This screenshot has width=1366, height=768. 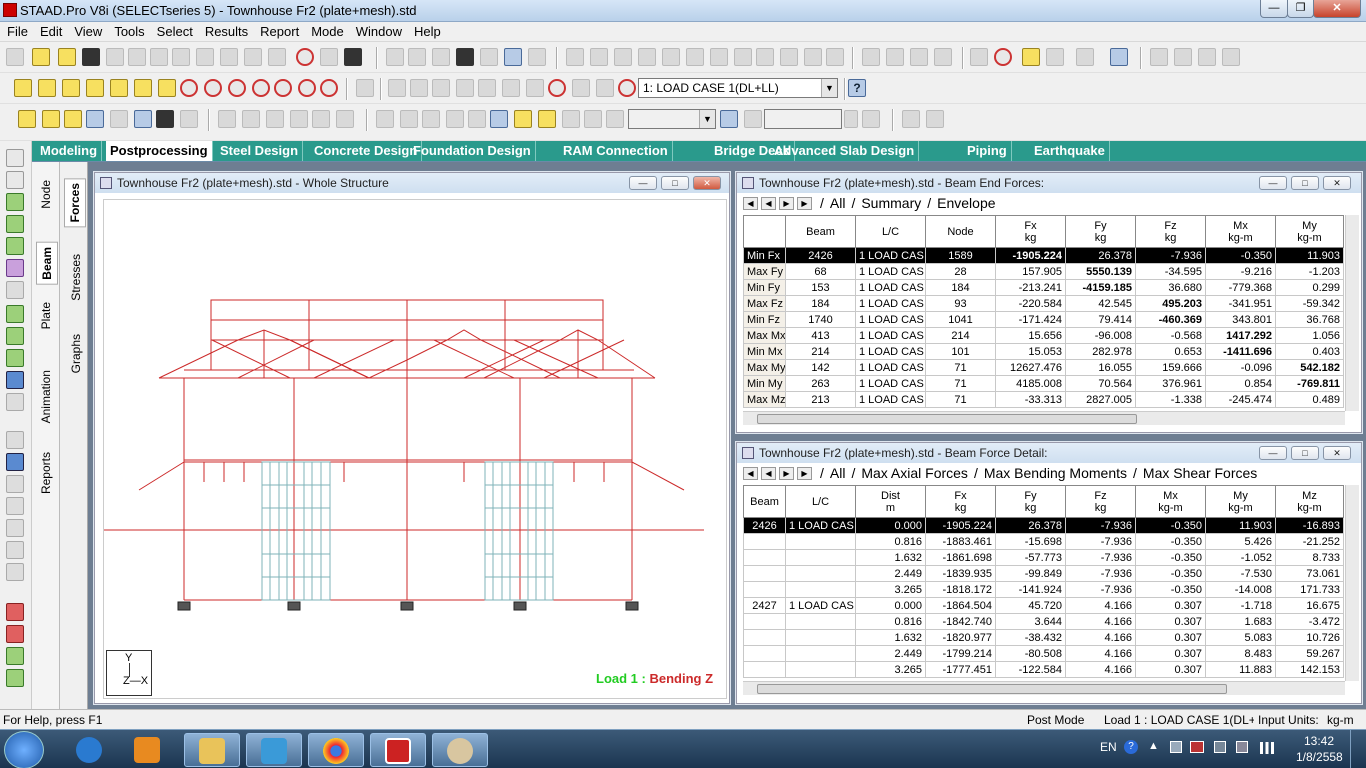 I want to click on node-cursor-icon, so click(x=15, y=158).